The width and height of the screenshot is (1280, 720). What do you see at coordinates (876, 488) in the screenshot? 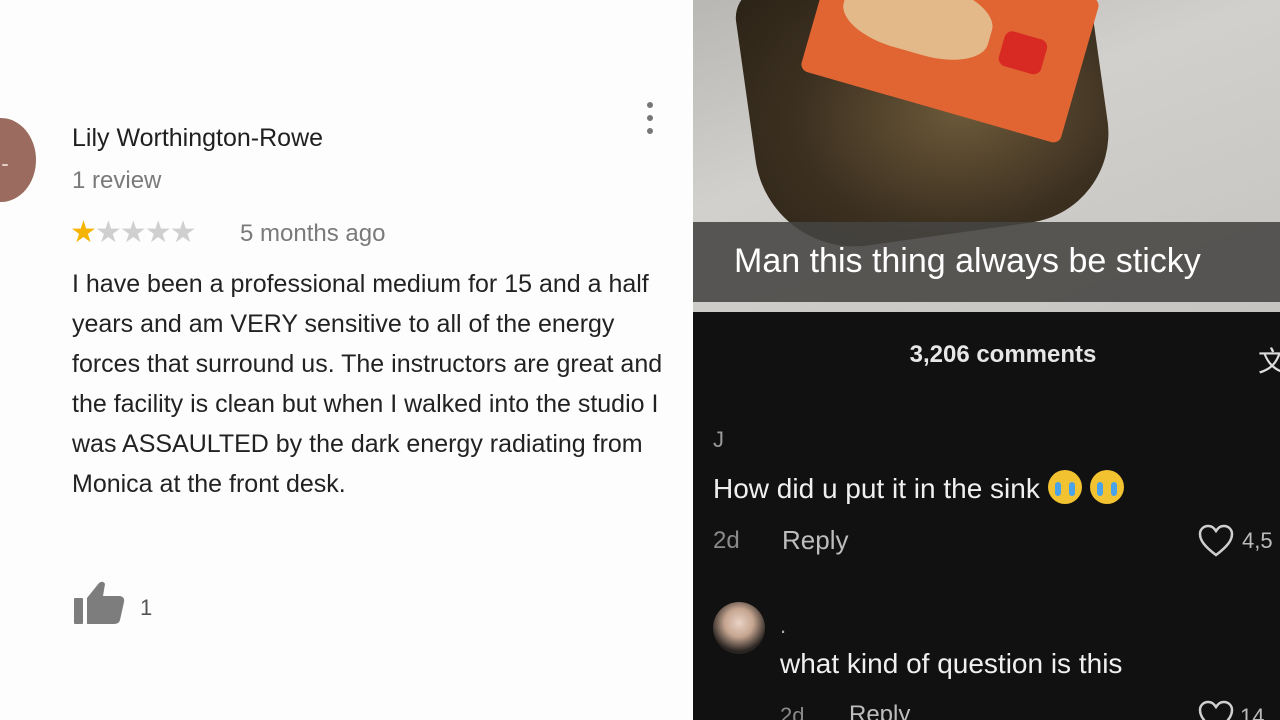
I see `comment-text-body: How did u put it in the sink` at bounding box center [876, 488].